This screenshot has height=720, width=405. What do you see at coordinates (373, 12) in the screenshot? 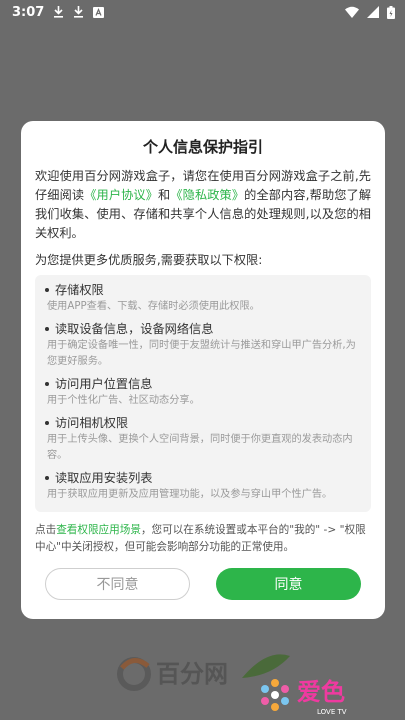
I see `signal-icon` at bounding box center [373, 12].